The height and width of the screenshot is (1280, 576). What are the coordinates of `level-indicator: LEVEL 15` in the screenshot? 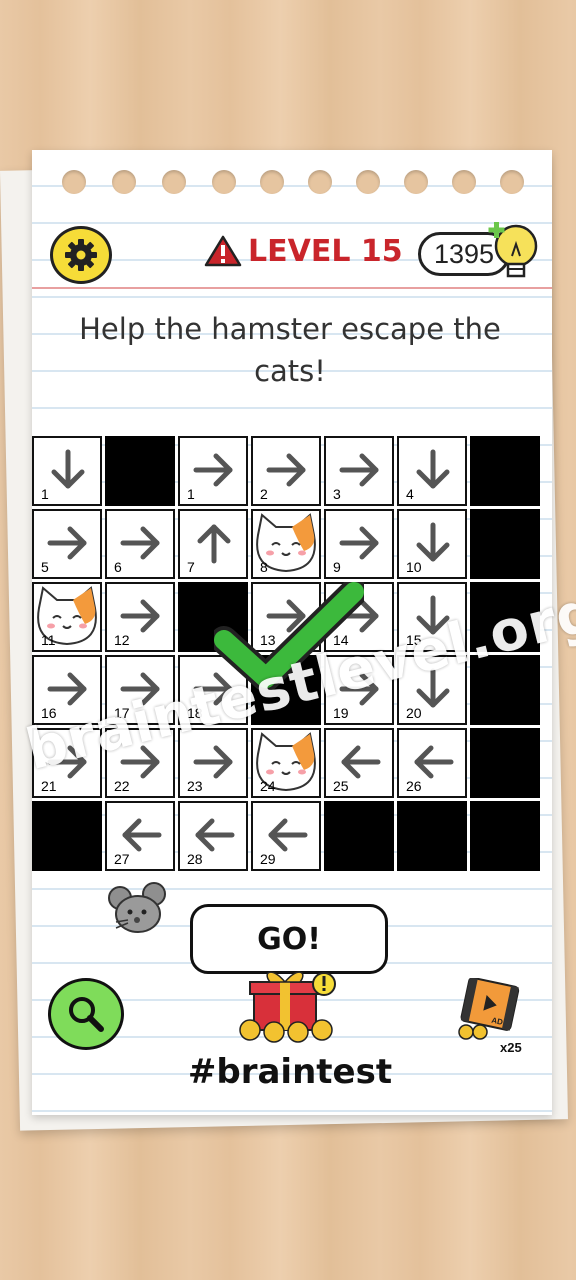 It's located at (303, 251).